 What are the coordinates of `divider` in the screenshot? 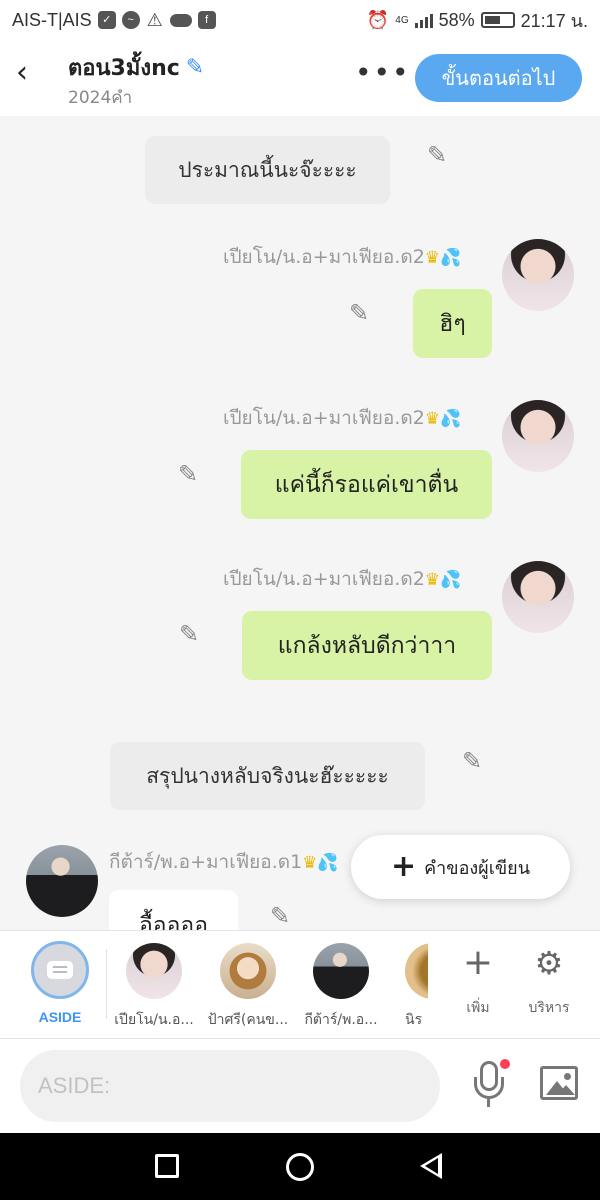 It's located at (106, 984).